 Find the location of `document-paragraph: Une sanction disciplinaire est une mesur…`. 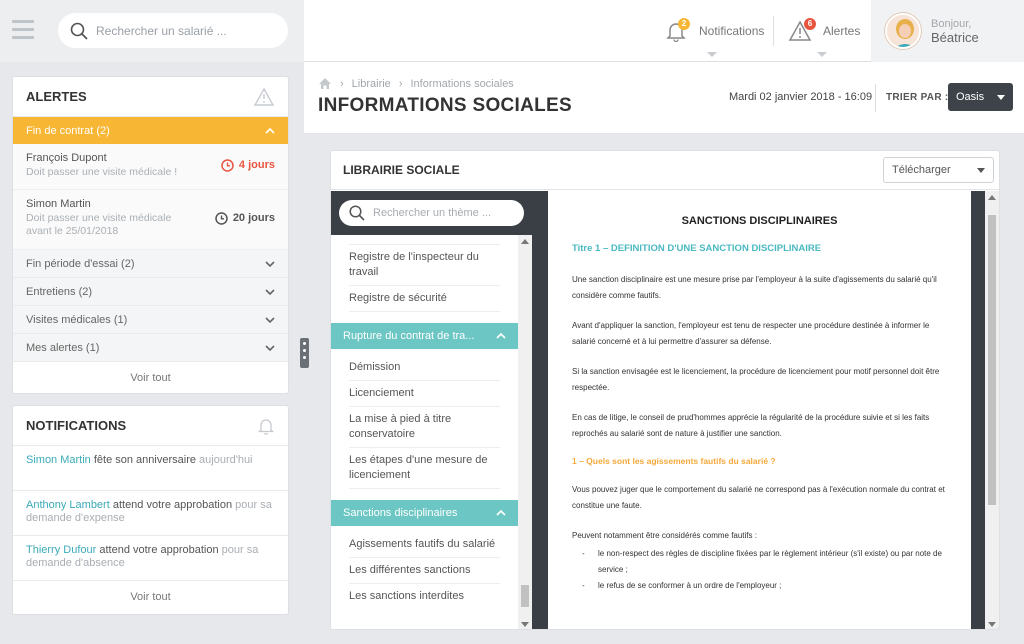

document-paragraph: Une sanction disciplinaire est une mesur… is located at coordinates (754, 287).